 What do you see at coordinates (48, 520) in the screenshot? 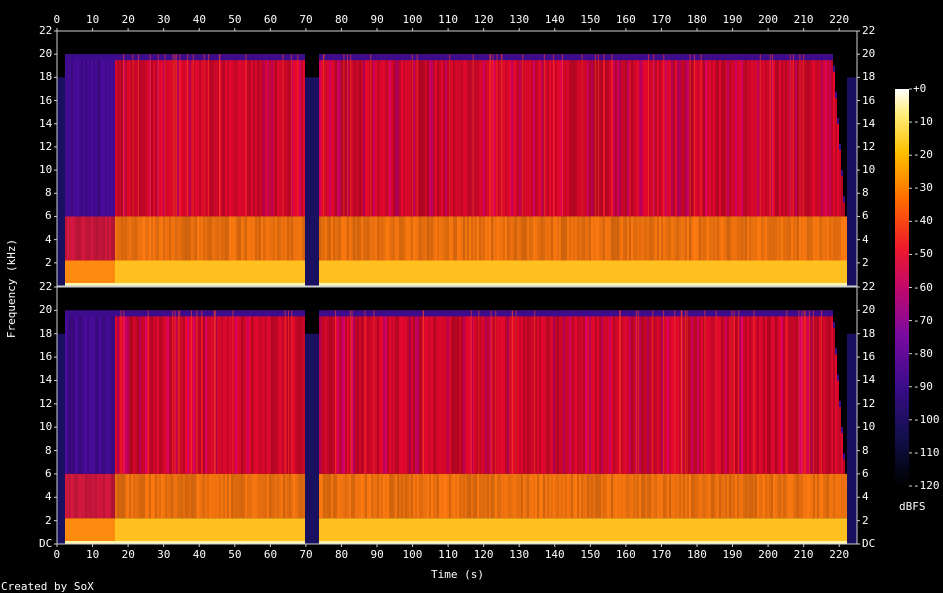
I see `y-tick-label-left: 2` at bounding box center [48, 520].